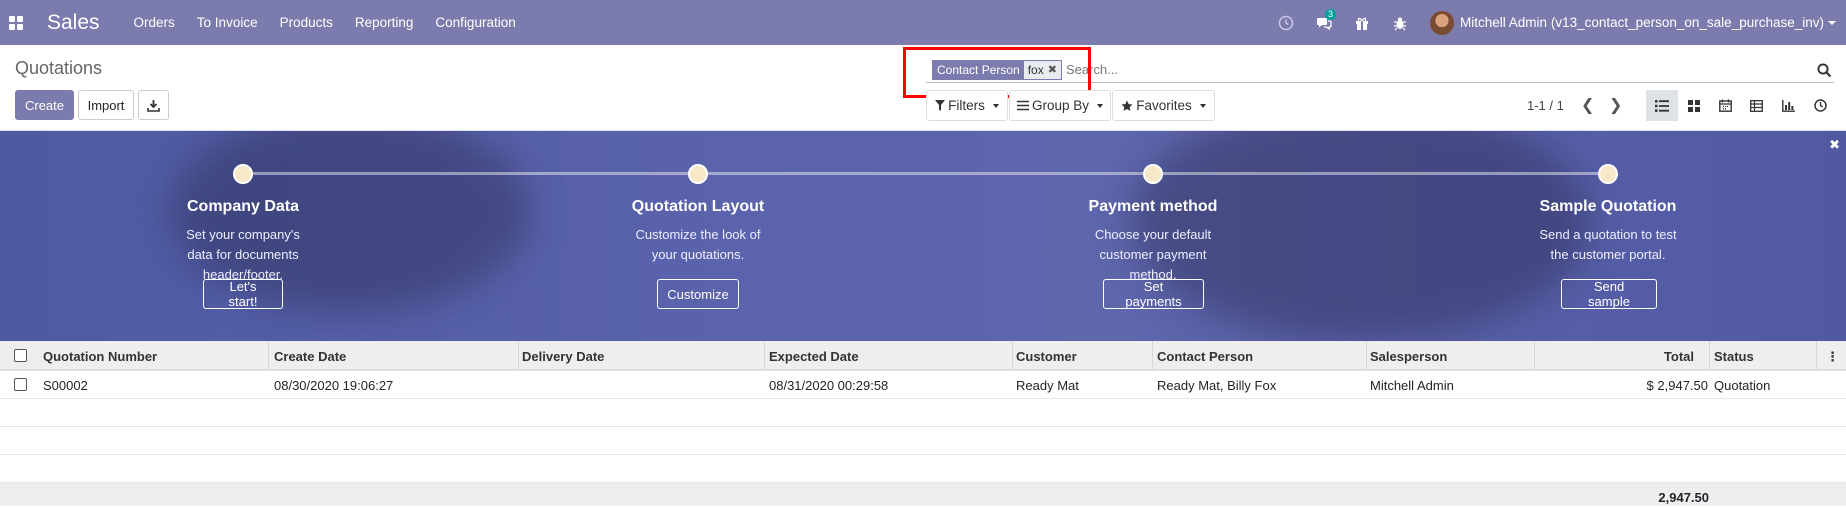 The height and width of the screenshot is (508, 1846). I want to click on table-icon, so click(1756, 105).